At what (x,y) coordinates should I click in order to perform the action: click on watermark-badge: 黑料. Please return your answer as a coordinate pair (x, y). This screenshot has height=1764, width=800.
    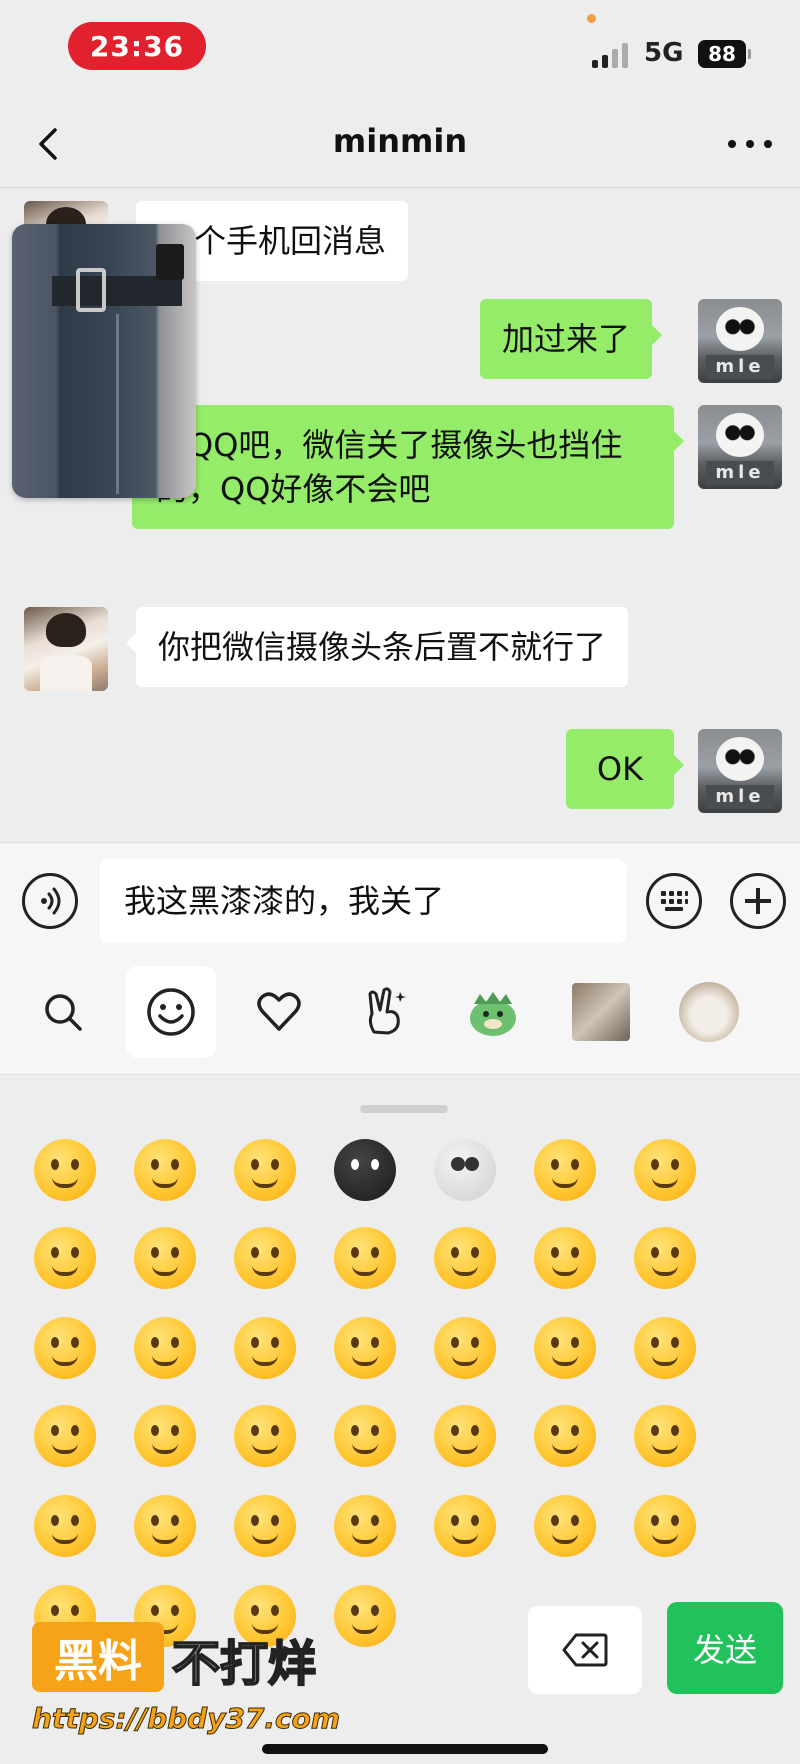
    Looking at the image, I should click on (98, 1657).